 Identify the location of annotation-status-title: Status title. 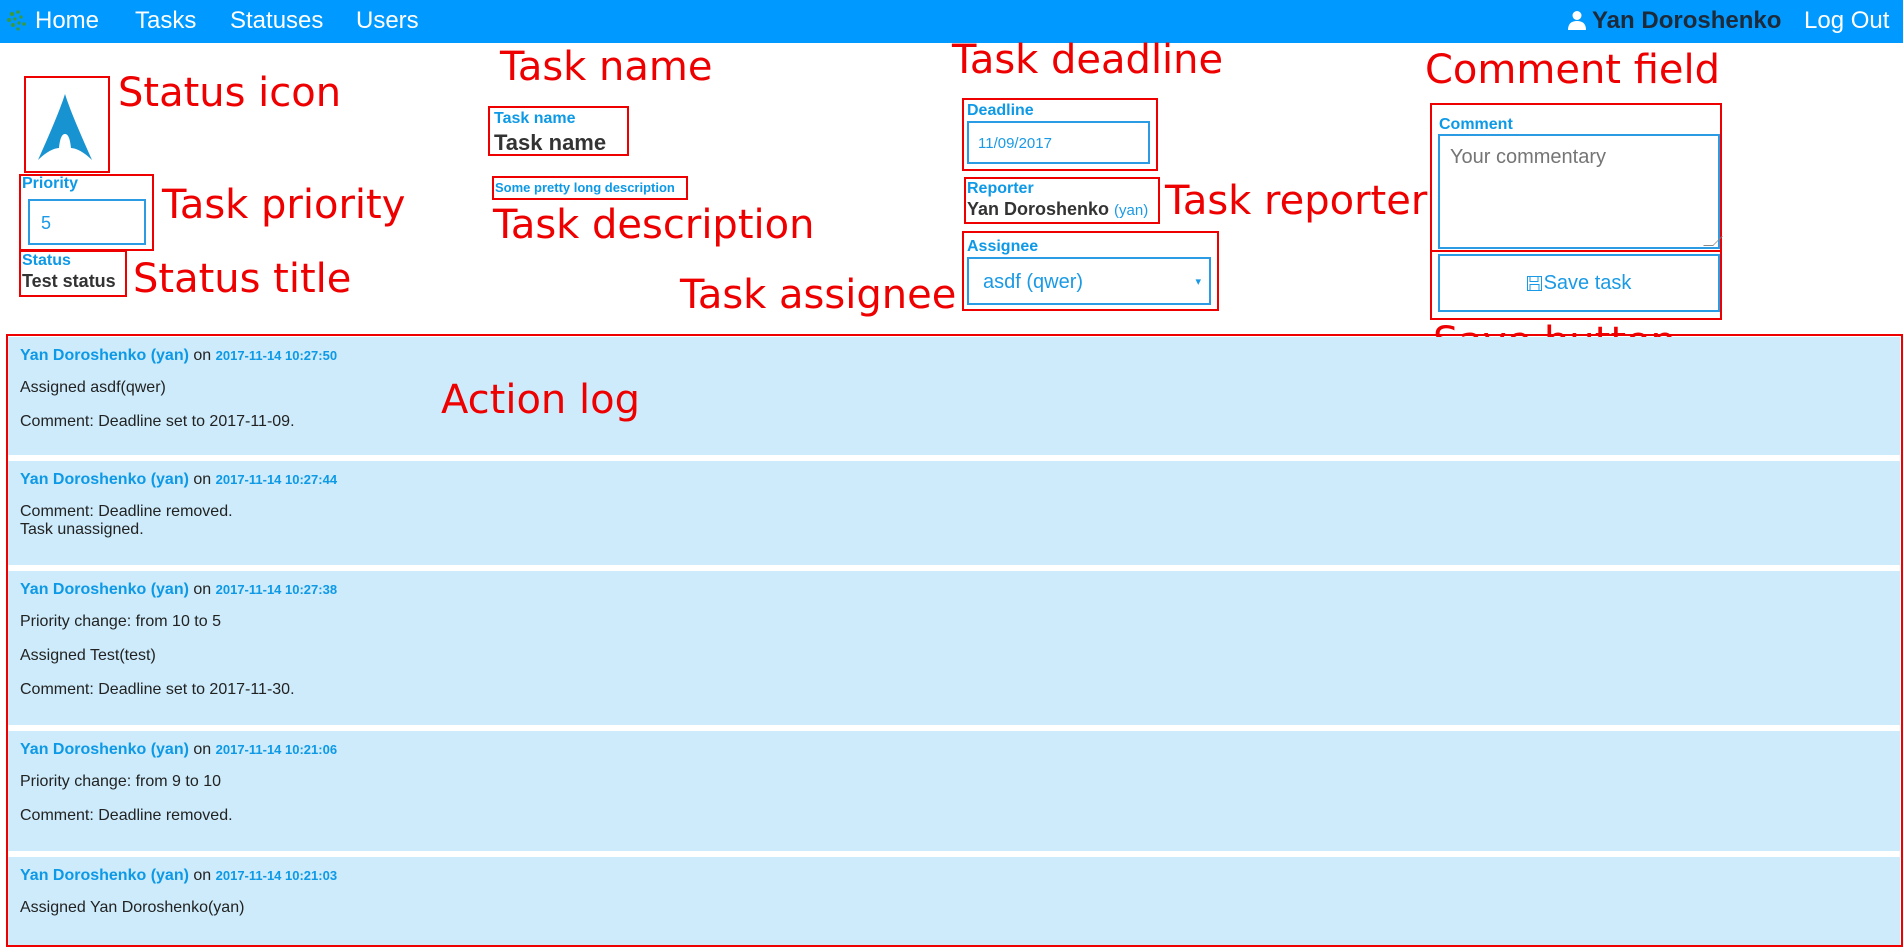
(242, 279).